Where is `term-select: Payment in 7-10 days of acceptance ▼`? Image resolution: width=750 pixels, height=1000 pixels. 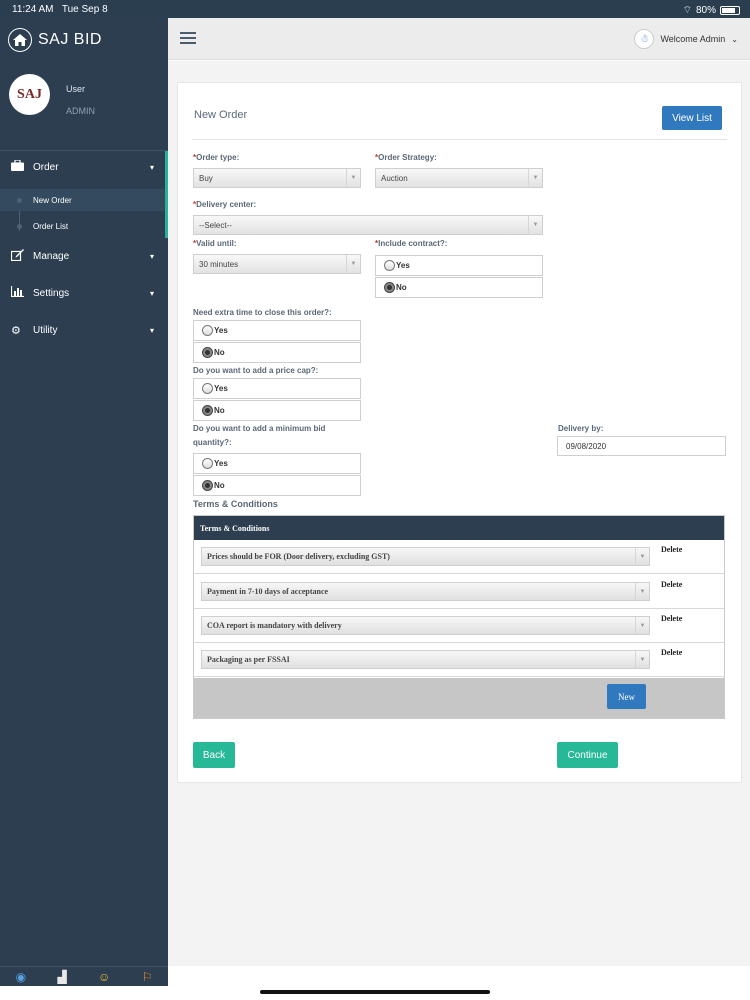
term-select: Payment in 7-10 days of acceptance ▼ is located at coordinates (425, 591).